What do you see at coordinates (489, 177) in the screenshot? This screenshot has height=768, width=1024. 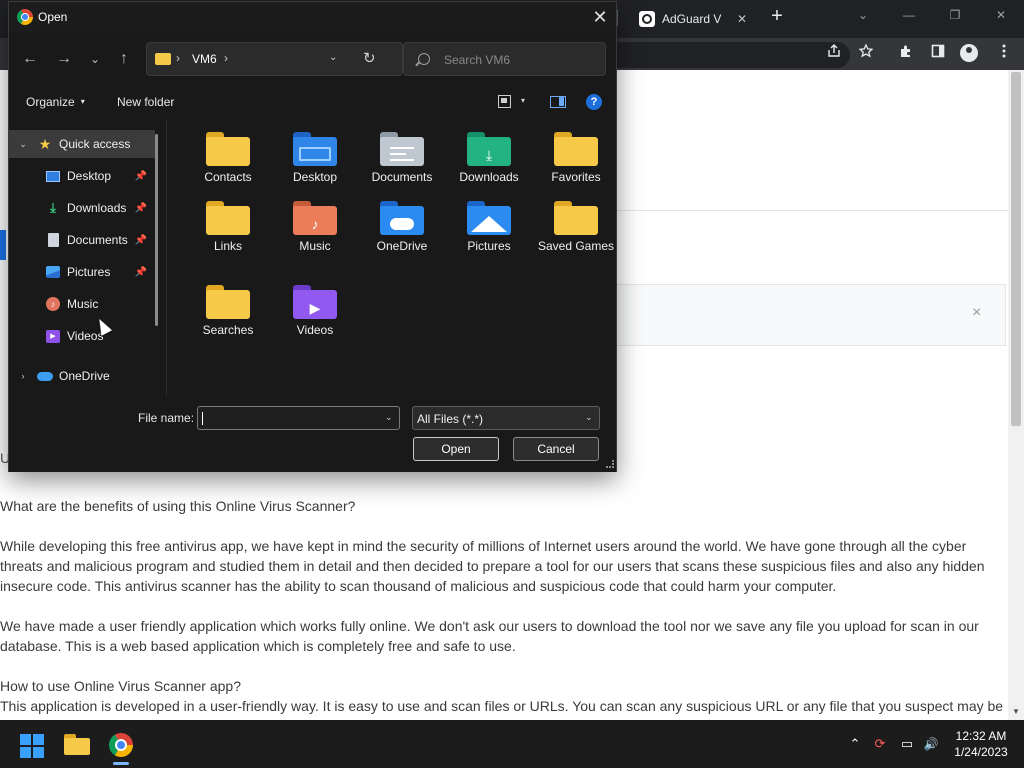 I see `folder-label: Downloads` at bounding box center [489, 177].